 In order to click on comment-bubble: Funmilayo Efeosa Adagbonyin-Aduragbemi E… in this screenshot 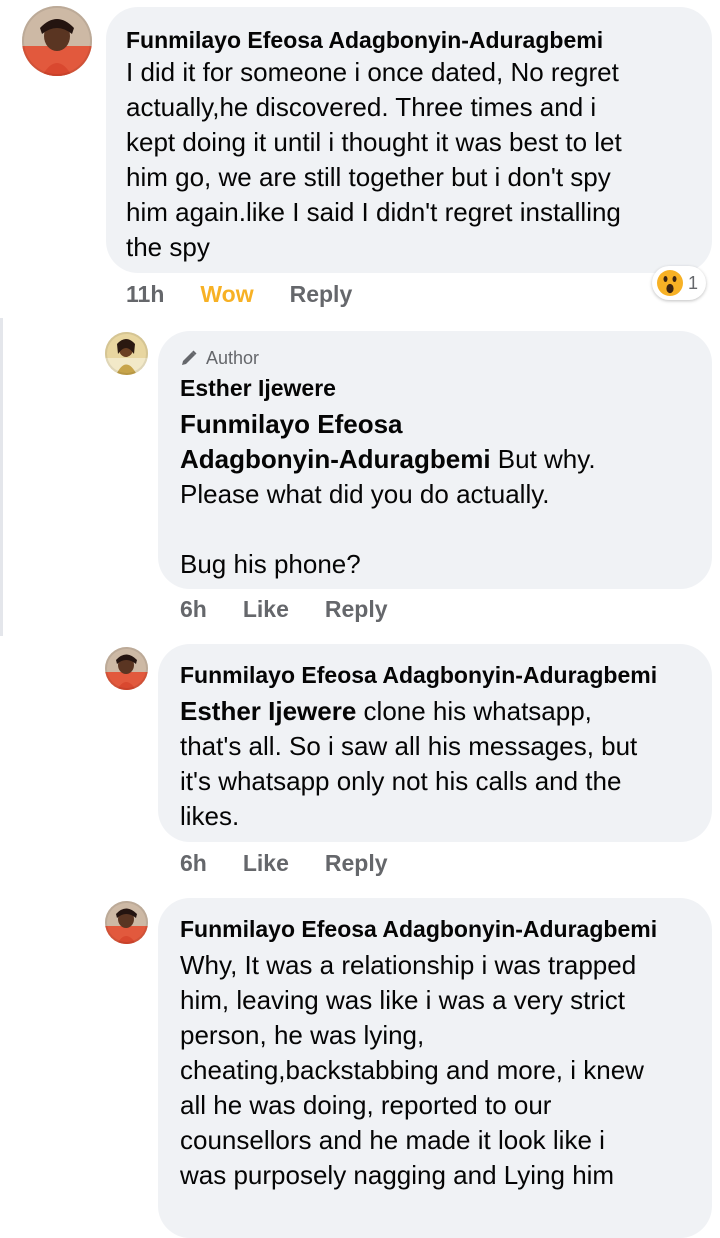, I will do `click(435, 743)`.